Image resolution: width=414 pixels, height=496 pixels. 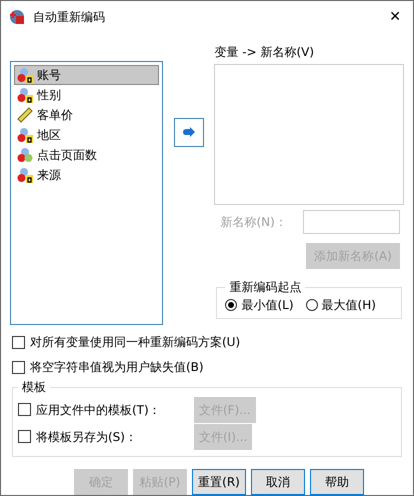 What do you see at coordinates (69, 17) in the screenshot?
I see `window-title: 自动重新编码` at bounding box center [69, 17].